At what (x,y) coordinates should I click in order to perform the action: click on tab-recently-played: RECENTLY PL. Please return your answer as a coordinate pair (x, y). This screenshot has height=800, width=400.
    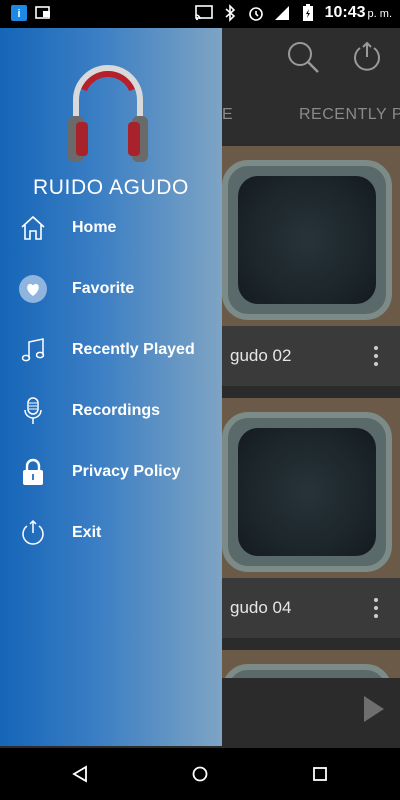
    Looking at the image, I should click on (349, 115).